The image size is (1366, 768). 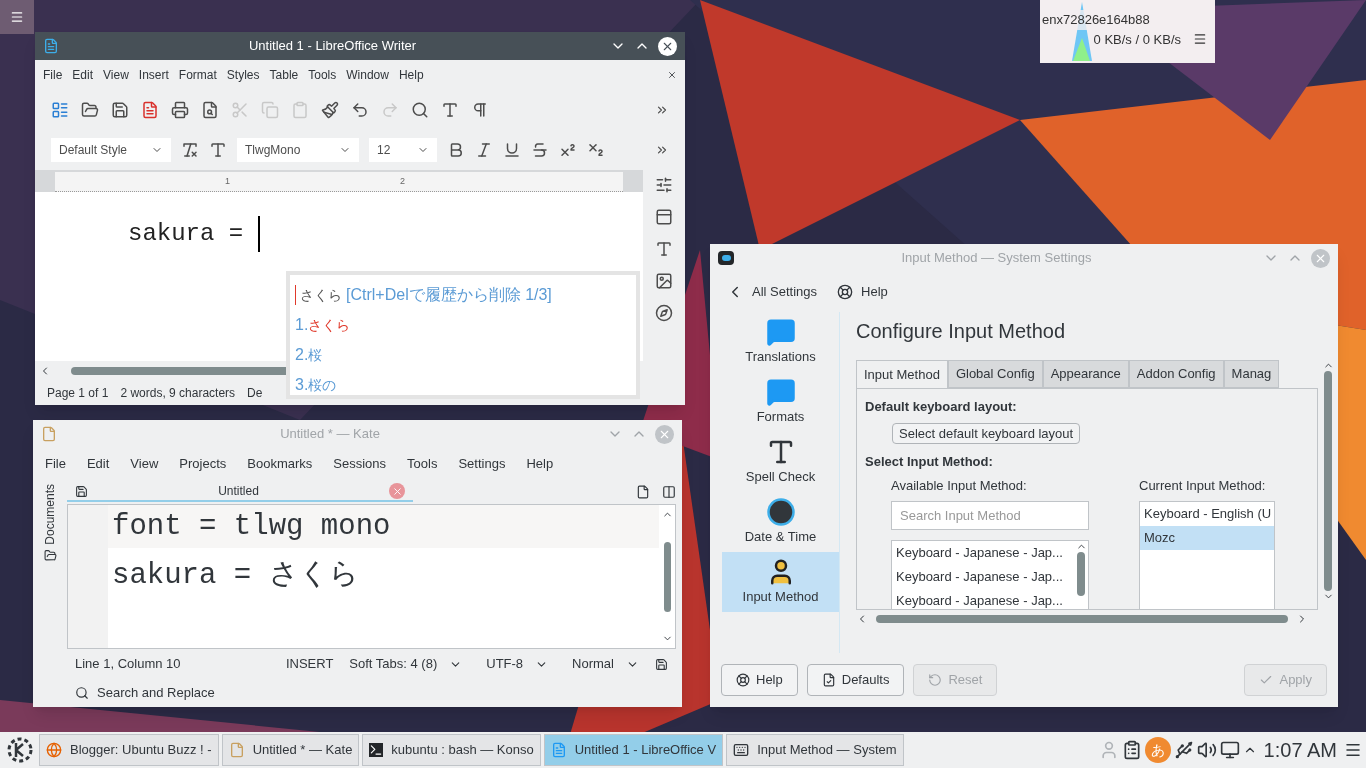 I want to click on tab: Input Method, so click(x=902, y=374).